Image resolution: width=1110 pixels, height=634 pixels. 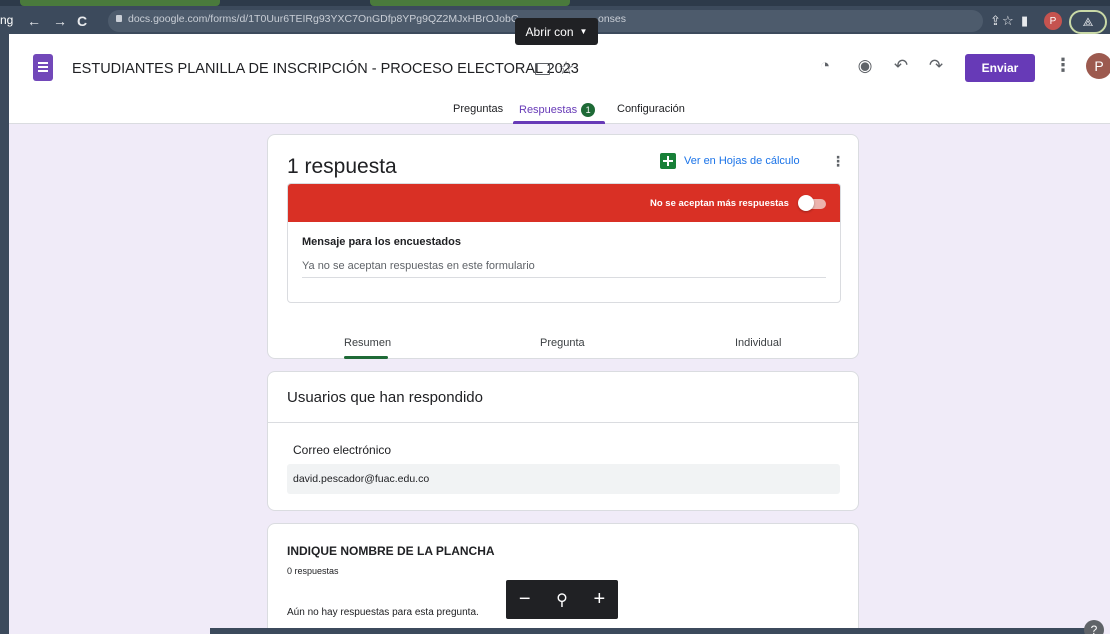 What do you see at coordinates (599, 599) in the screenshot?
I see `zoom-in-button: +` at bounding box center [599, 599].